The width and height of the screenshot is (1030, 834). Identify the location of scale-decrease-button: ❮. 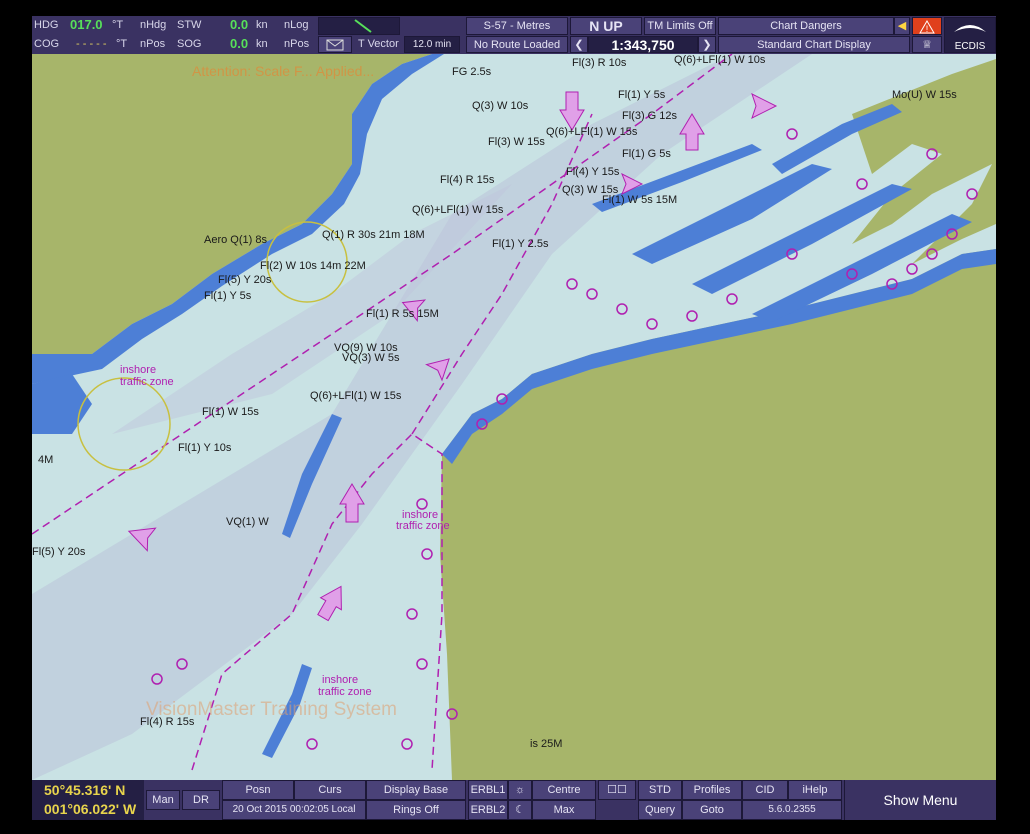
(579, 44).